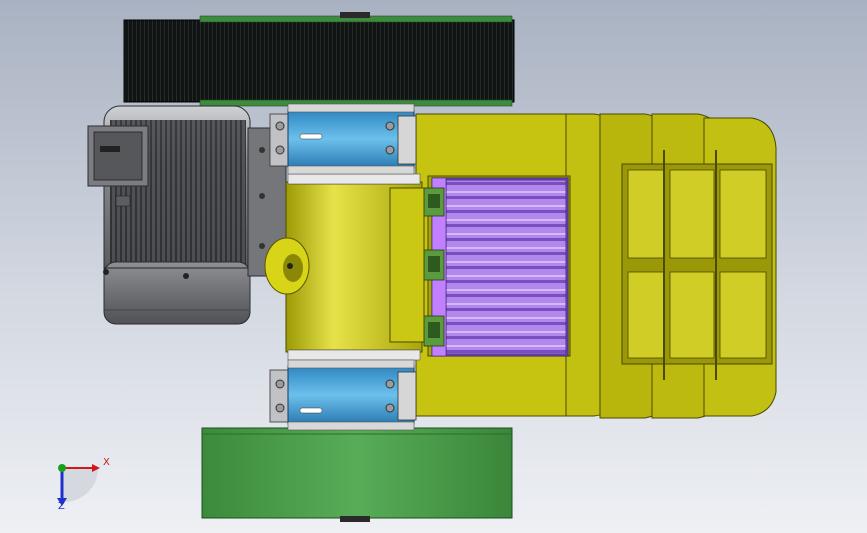  What do you see at coordinates (187, 215) in the screenshot?
I see `electric-motor` at bounding box center [187, 215].